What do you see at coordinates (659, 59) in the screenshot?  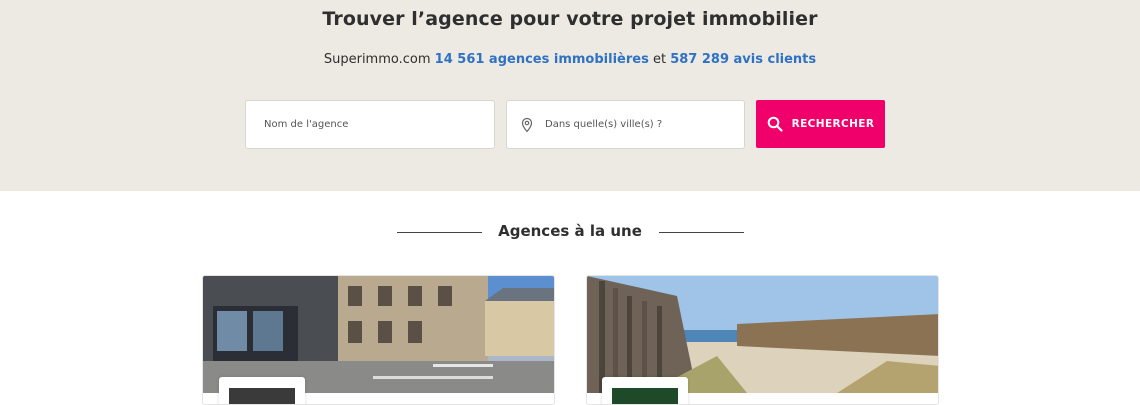 I see `subtitle-connector: et` at bounding box center [659, 59].